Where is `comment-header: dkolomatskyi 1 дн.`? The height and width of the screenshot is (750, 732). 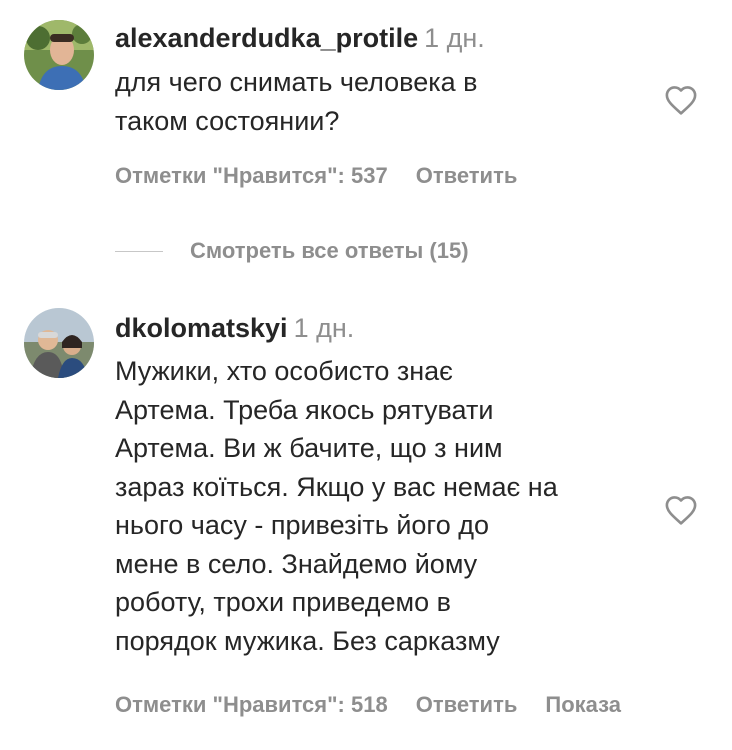 comment-header: dkolomatskyi 1 дн. is located at coordinates (234, 328).